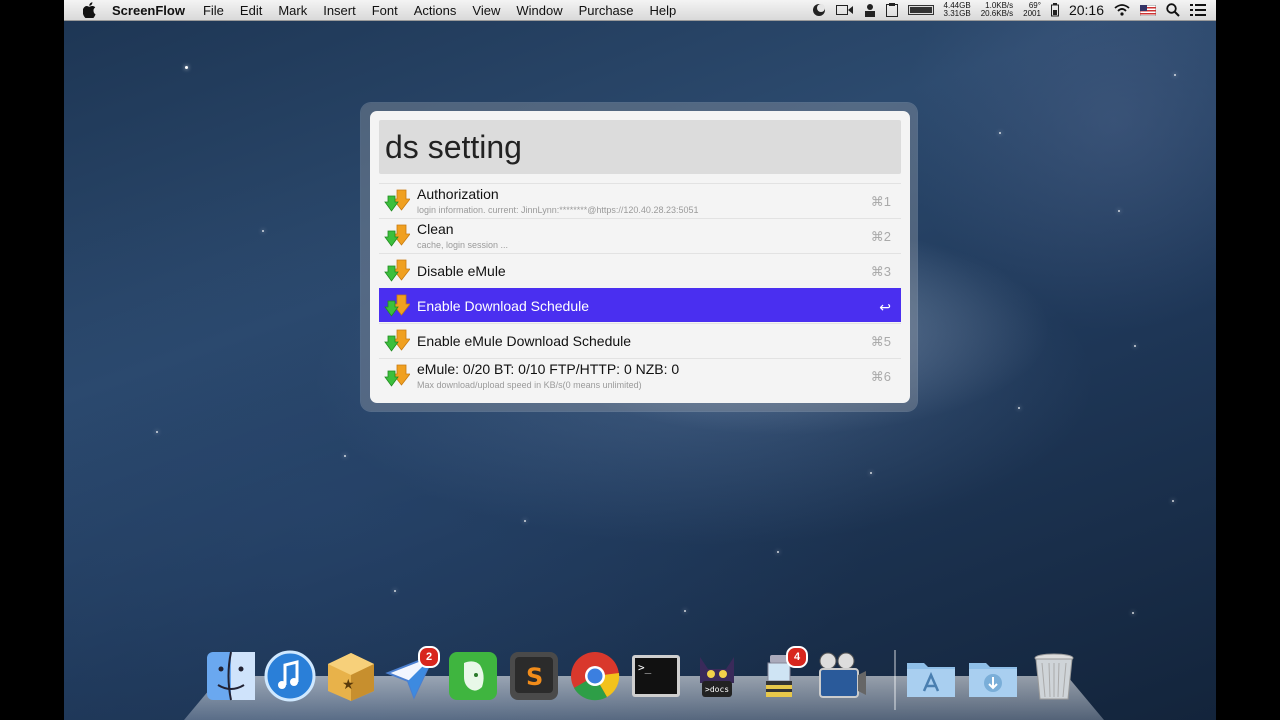 This screenshot has width=1280, height=720. I want to click on notification-list-icon, so click(1198, 10).